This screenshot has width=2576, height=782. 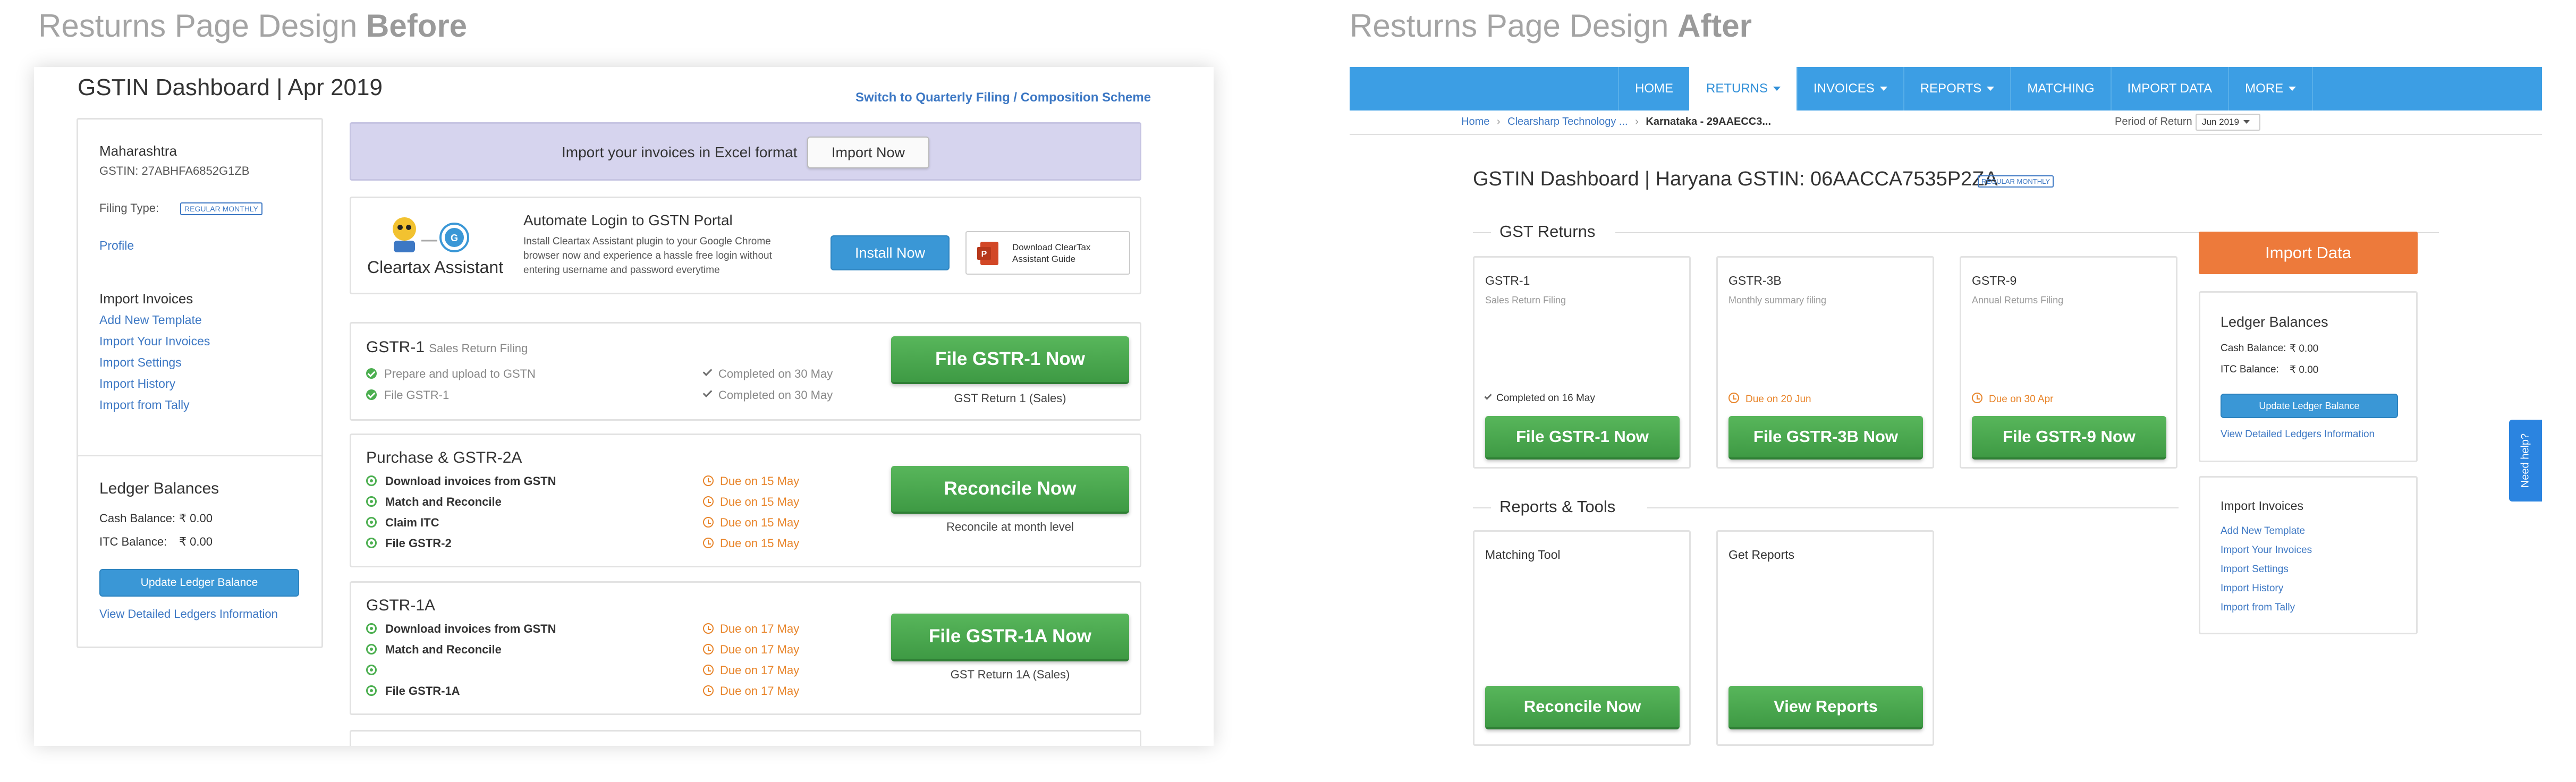 I want to click on assistant-heading: Automate Login to GSTN Portal, so click(x=628, y=220).